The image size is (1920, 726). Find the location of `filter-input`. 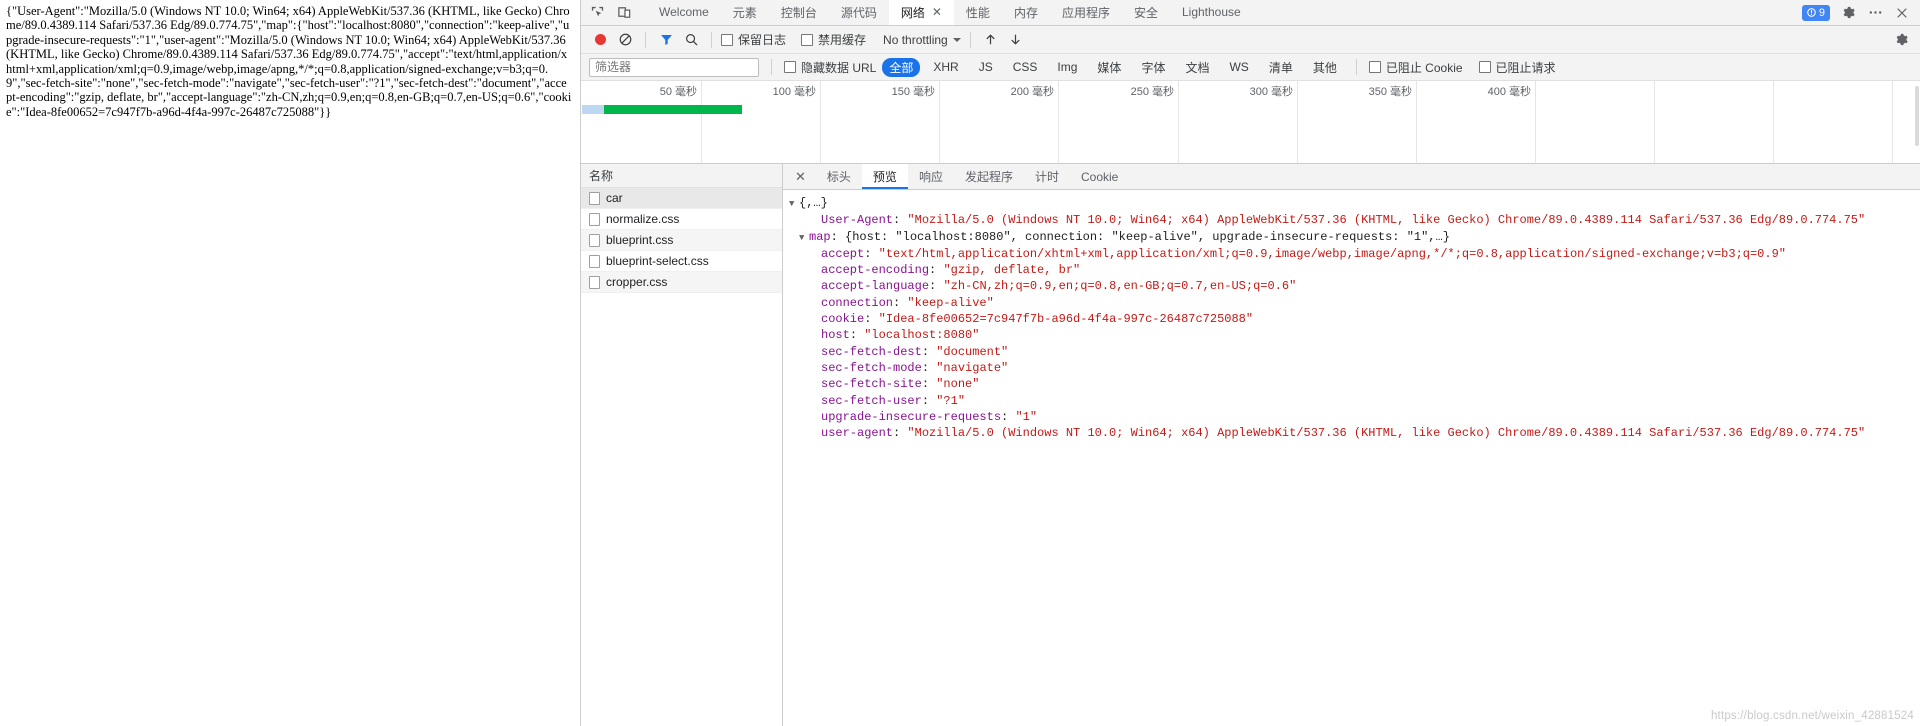

filter-input is located at coordinates (674, 67).